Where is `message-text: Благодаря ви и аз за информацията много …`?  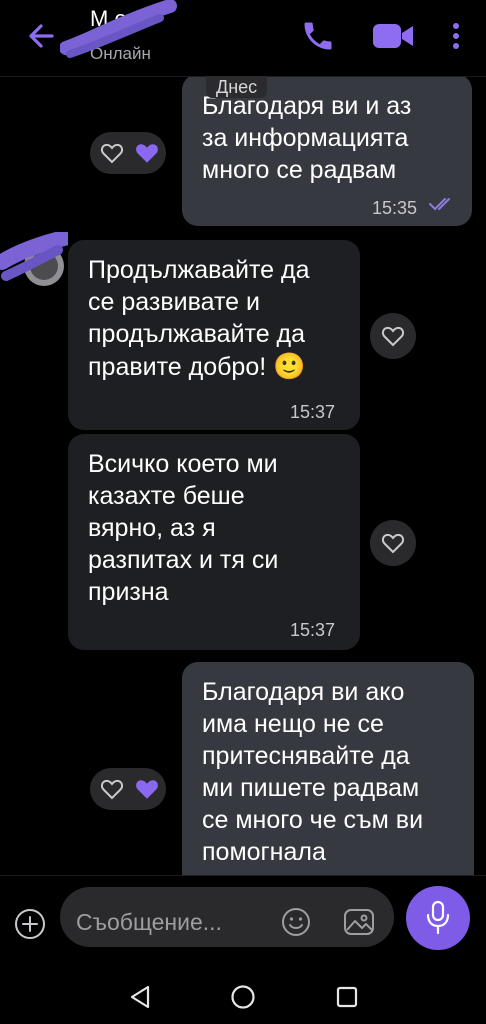 message-text: Благодаря ви и аз за информацията много … is located at coordinates (307, 138).